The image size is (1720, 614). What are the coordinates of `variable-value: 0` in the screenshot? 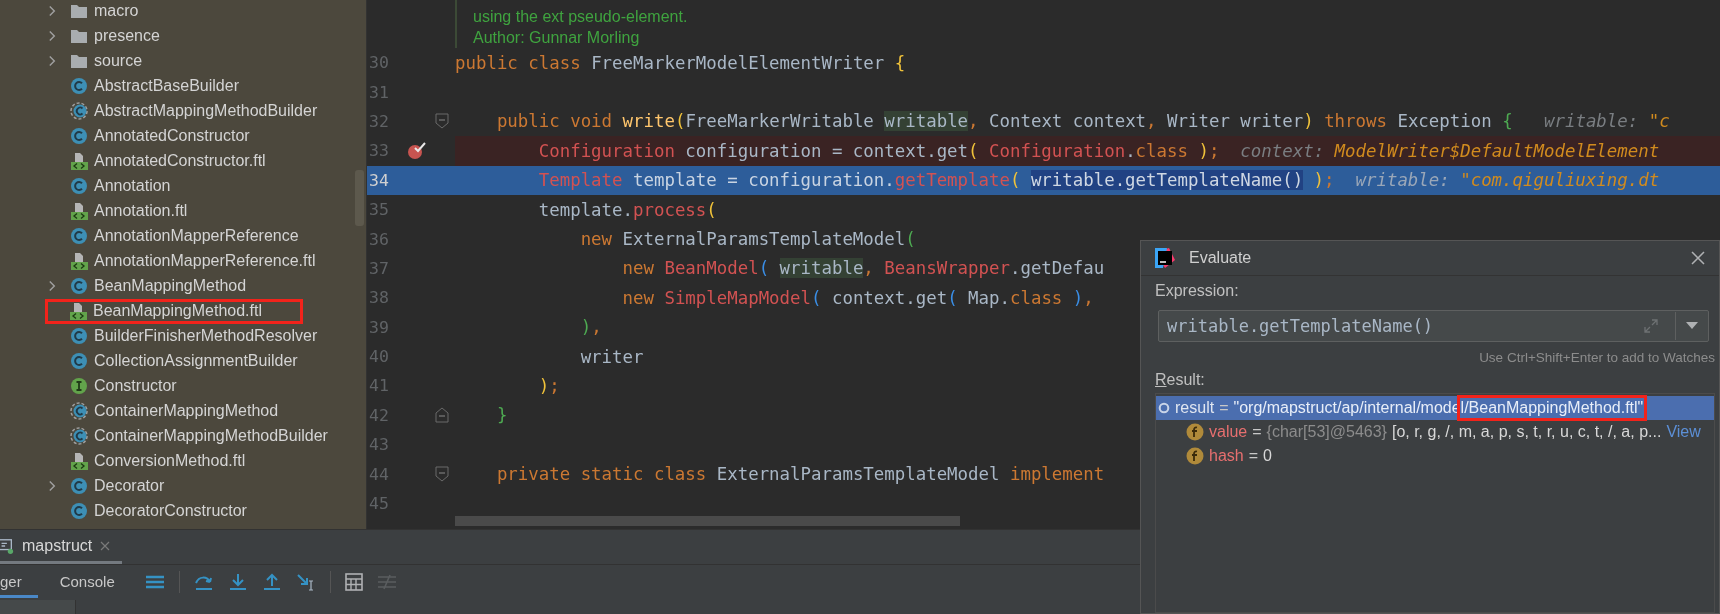 It's located at (1267, 456).